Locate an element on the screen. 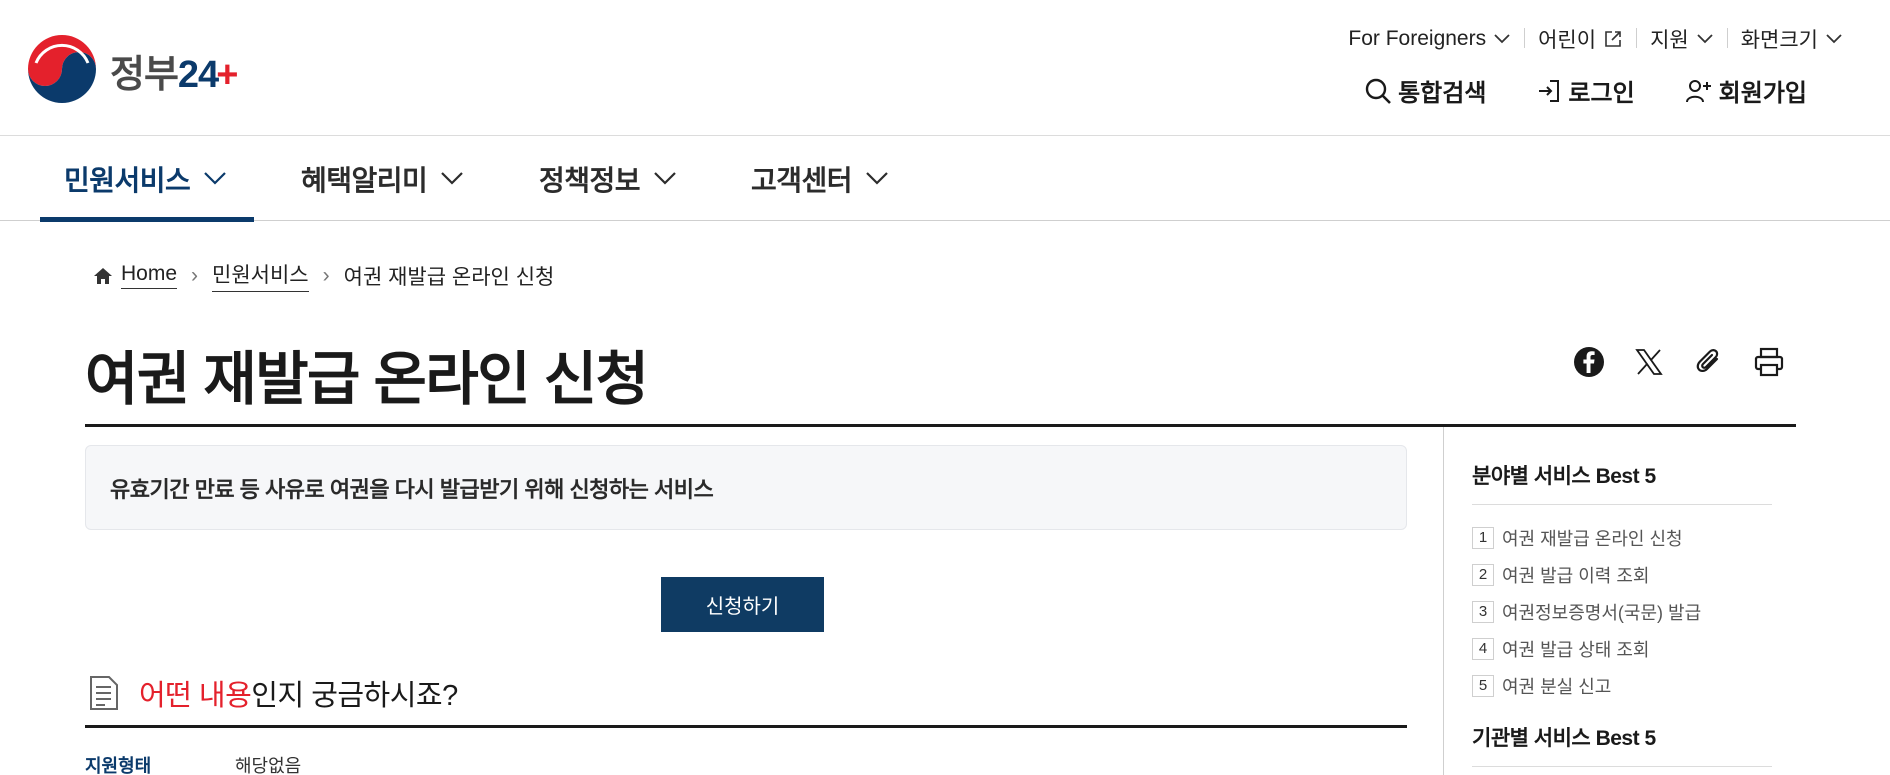 Image resolution: width=1890 pixels, height=775 pixels. gnb-customer-center: 고객센터 is located at coordinates (819, 178).